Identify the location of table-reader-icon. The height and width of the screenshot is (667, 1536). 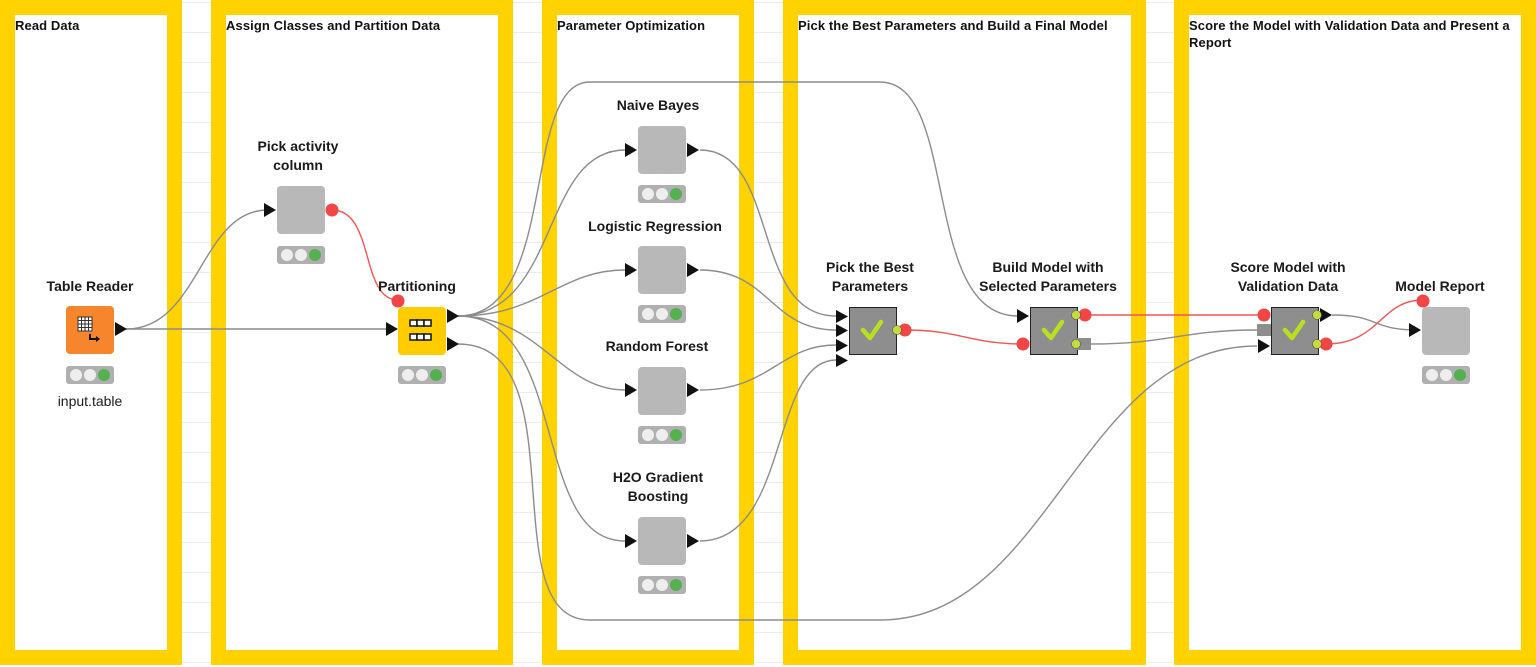
(88, 329).